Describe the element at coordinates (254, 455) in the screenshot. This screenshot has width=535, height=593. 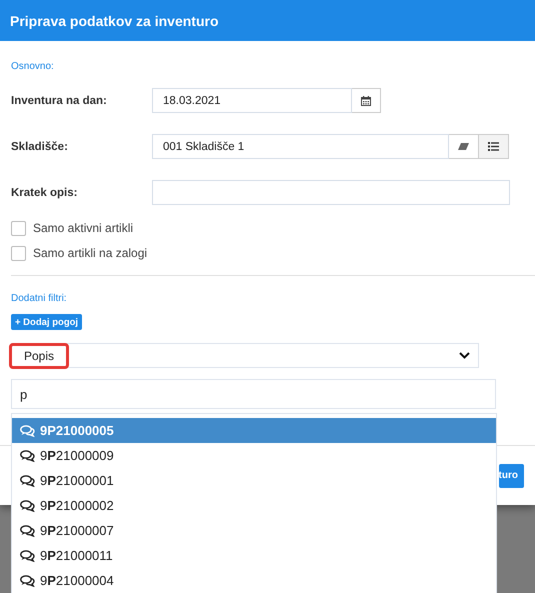
I see `suggestion-item: 9P21000009` at that location.